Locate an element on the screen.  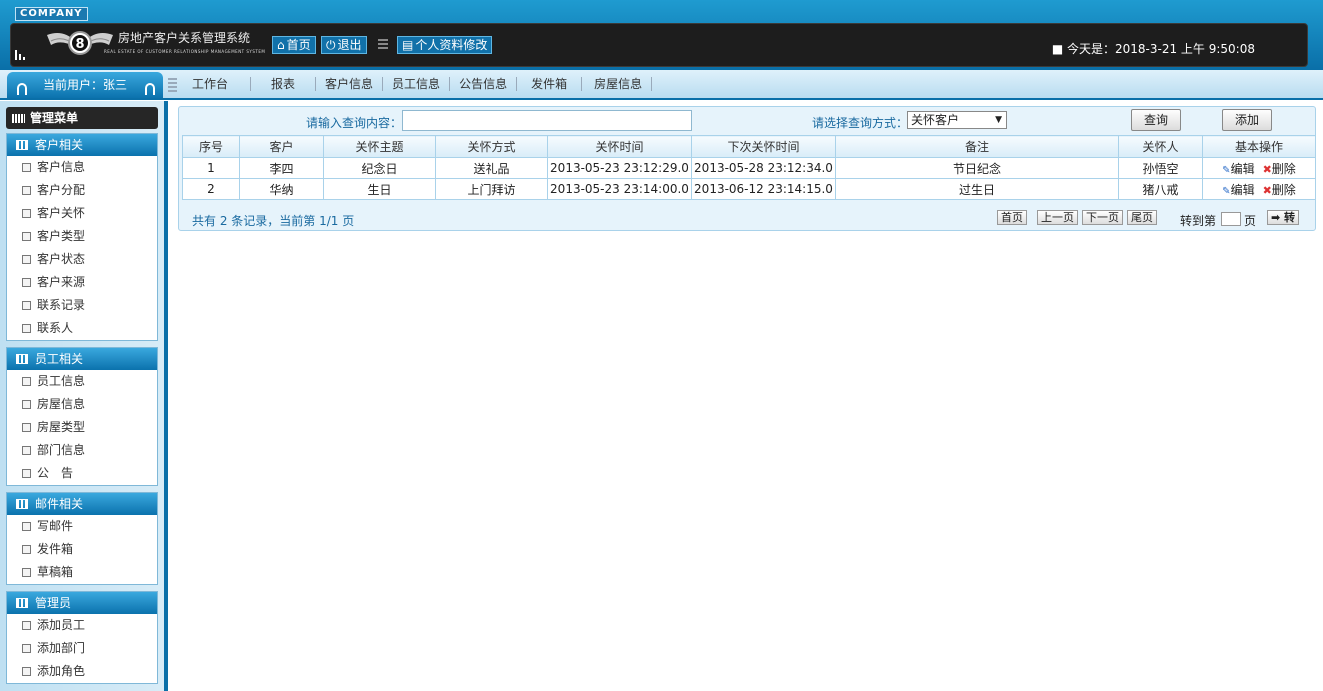
cell-customer: 华纳 is located at coordinates (281, 189).